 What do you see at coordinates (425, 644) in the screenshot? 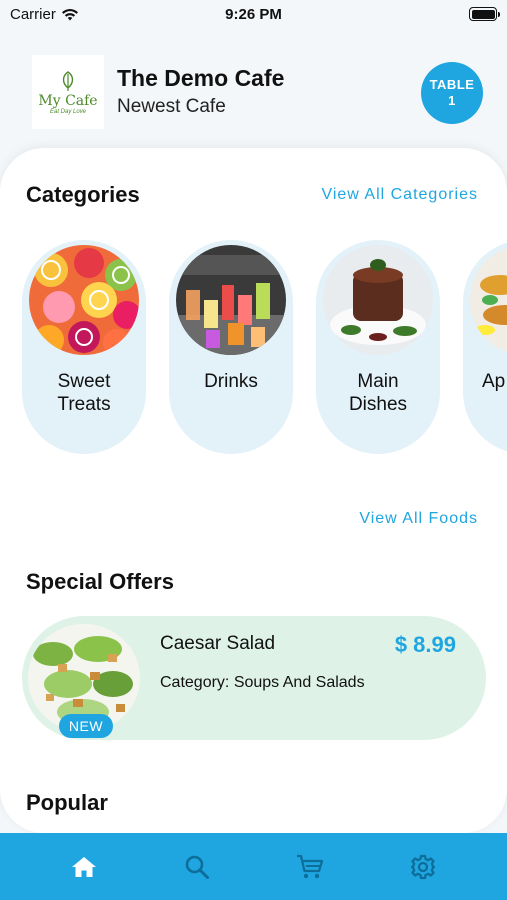
I see `offer-price: $ 8.99` at bounding box center [425, 644].